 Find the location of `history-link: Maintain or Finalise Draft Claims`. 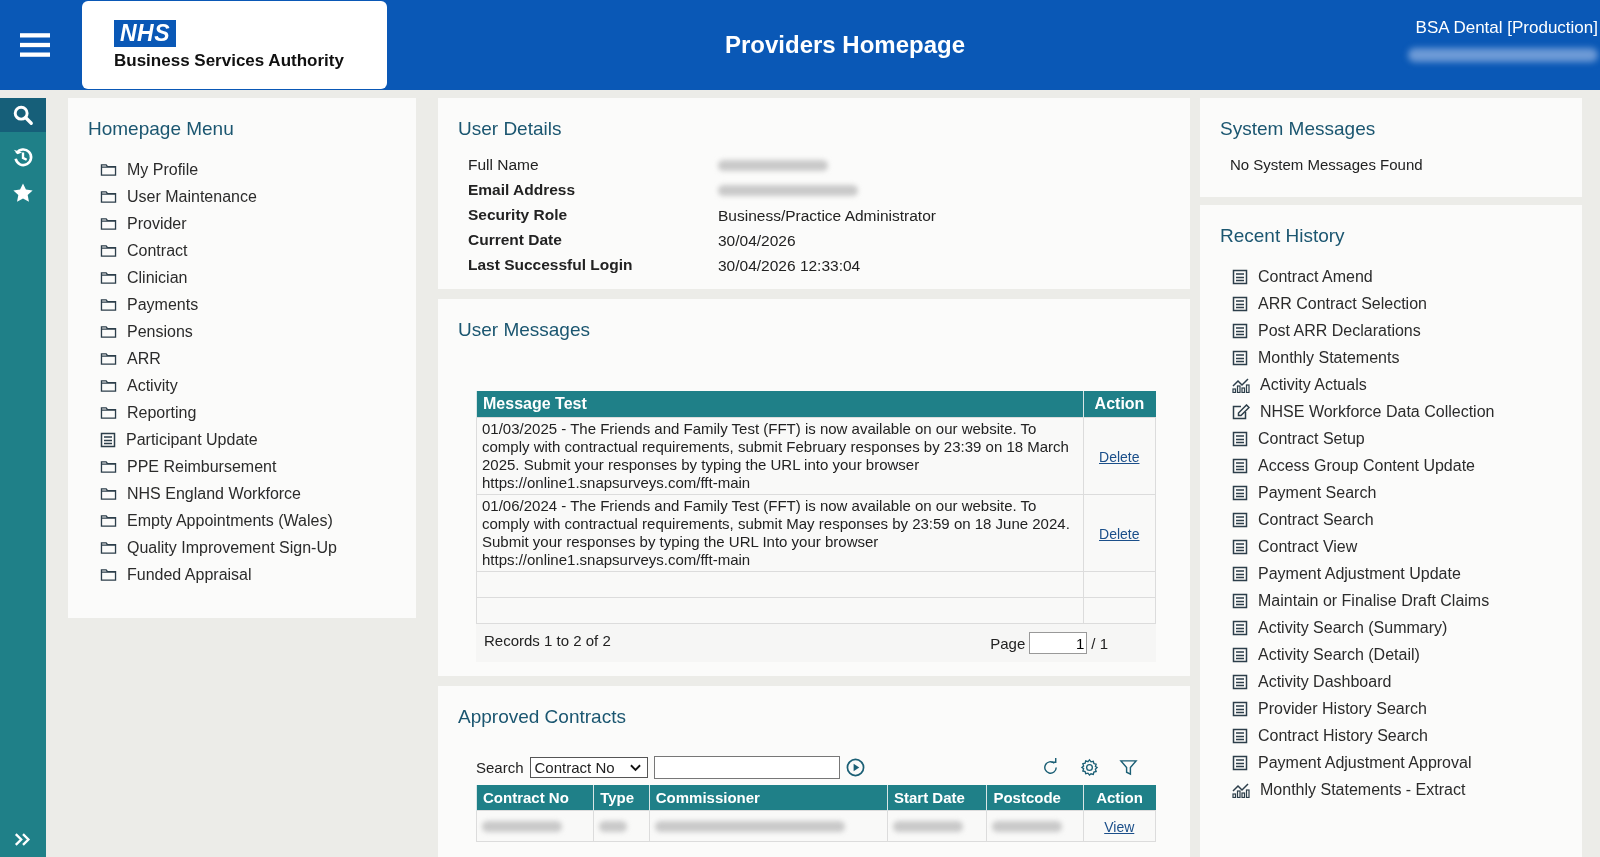

history-link: Maintain or Finalise Draft Claims is located at coordinates (1374, 600).